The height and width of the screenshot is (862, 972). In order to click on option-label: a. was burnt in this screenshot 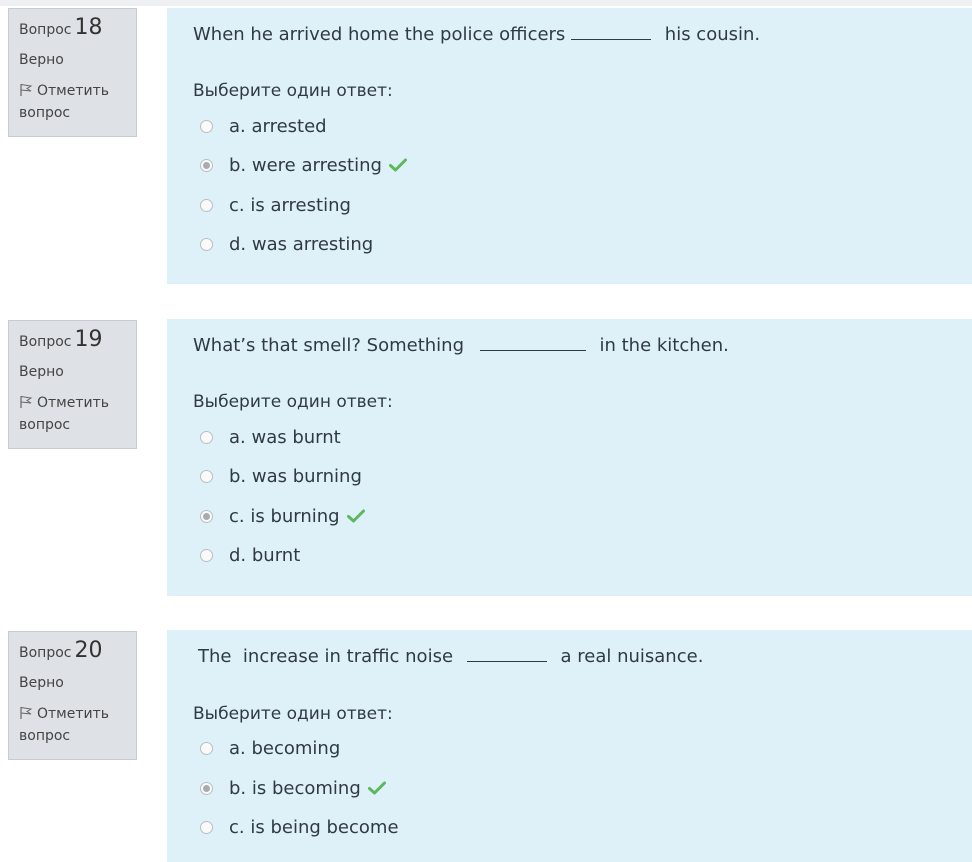, I will do `click(285, 437)`.